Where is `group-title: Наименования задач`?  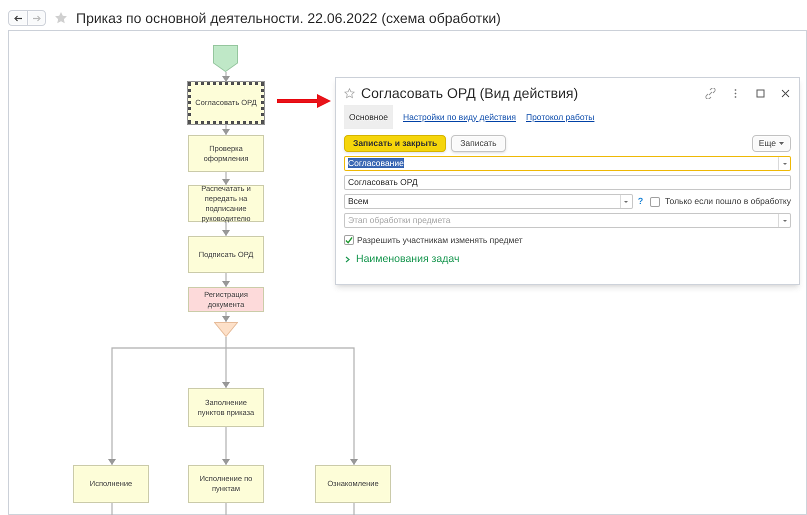 group-title: Наименования задач is located at coordinates (408, 260).